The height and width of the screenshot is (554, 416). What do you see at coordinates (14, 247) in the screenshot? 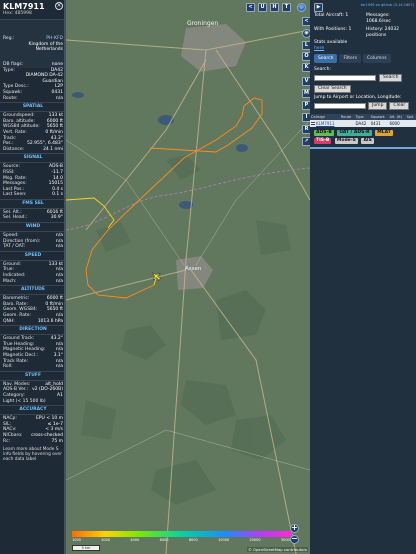
I see `wind-label: TAT / OAT:` at bounding box center [14, 247].